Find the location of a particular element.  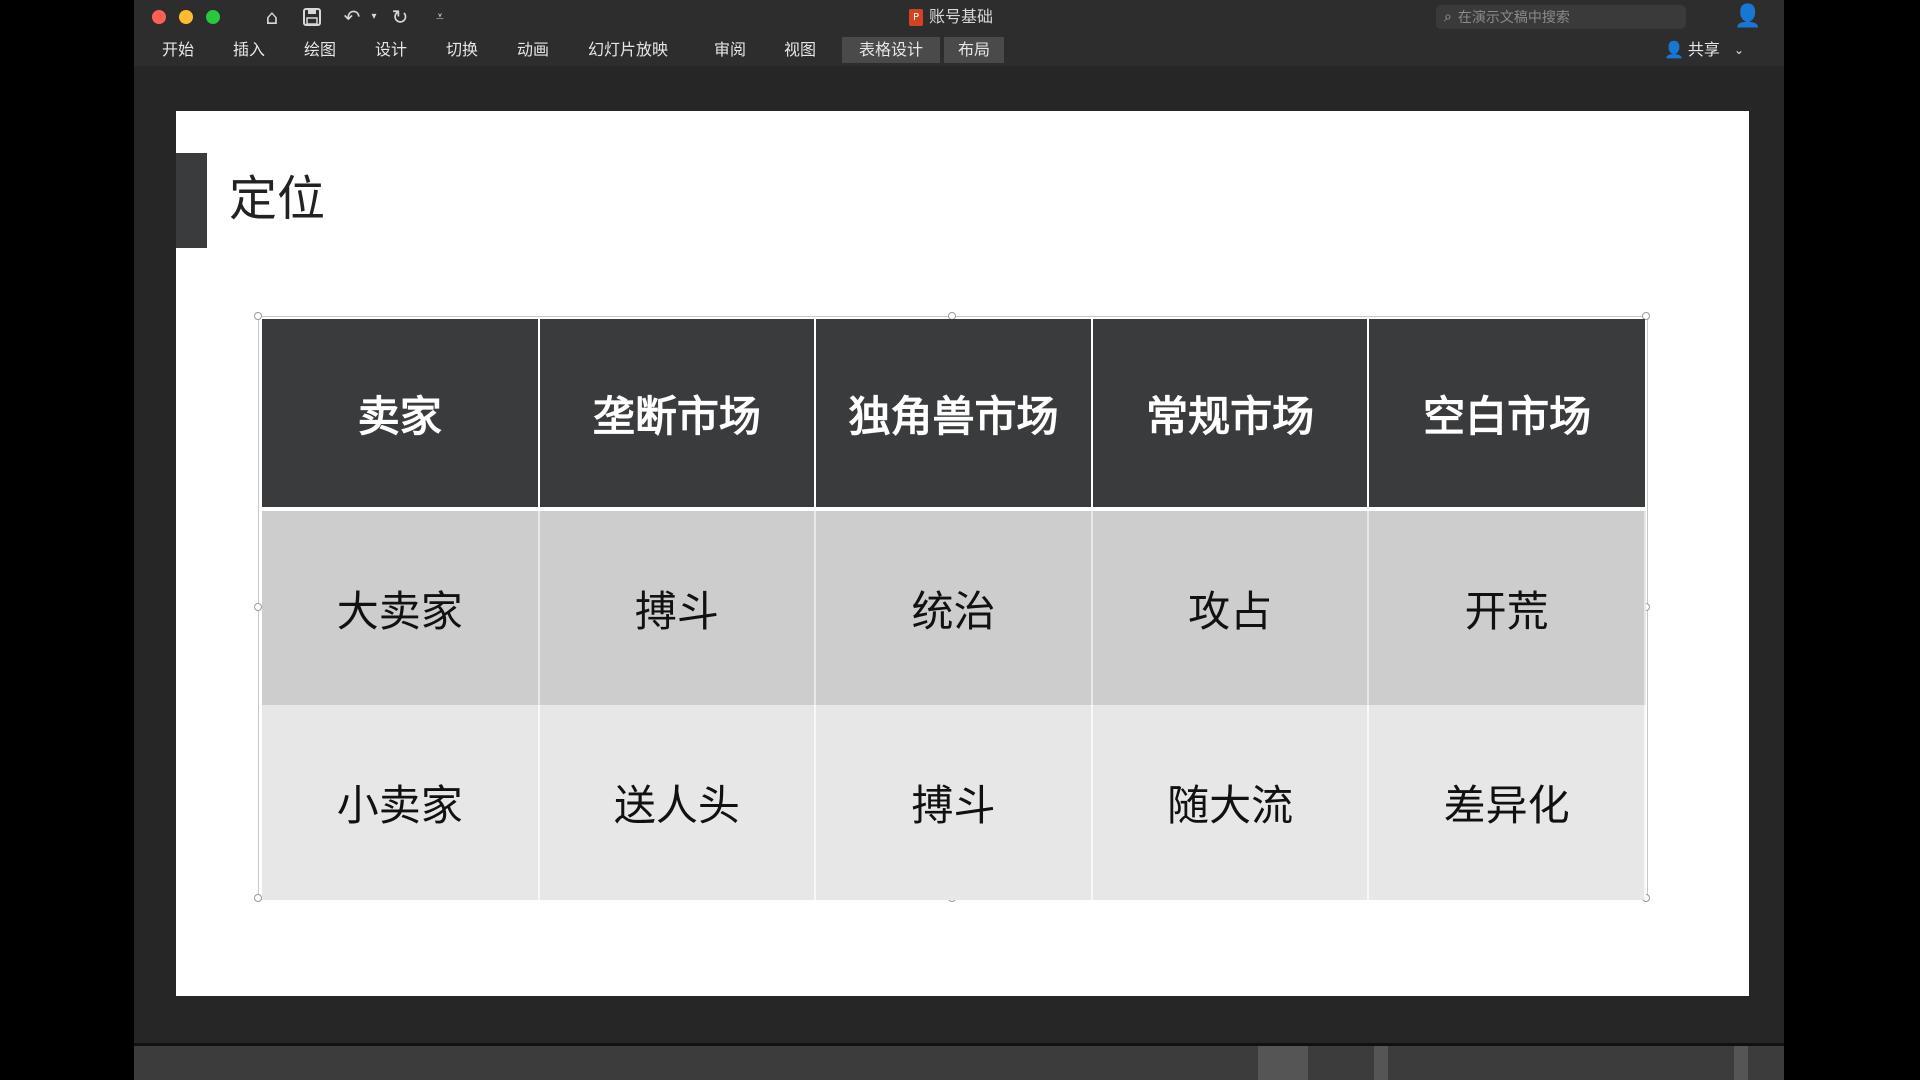

resize-handle-top-left is located at coordinates (258, 316).